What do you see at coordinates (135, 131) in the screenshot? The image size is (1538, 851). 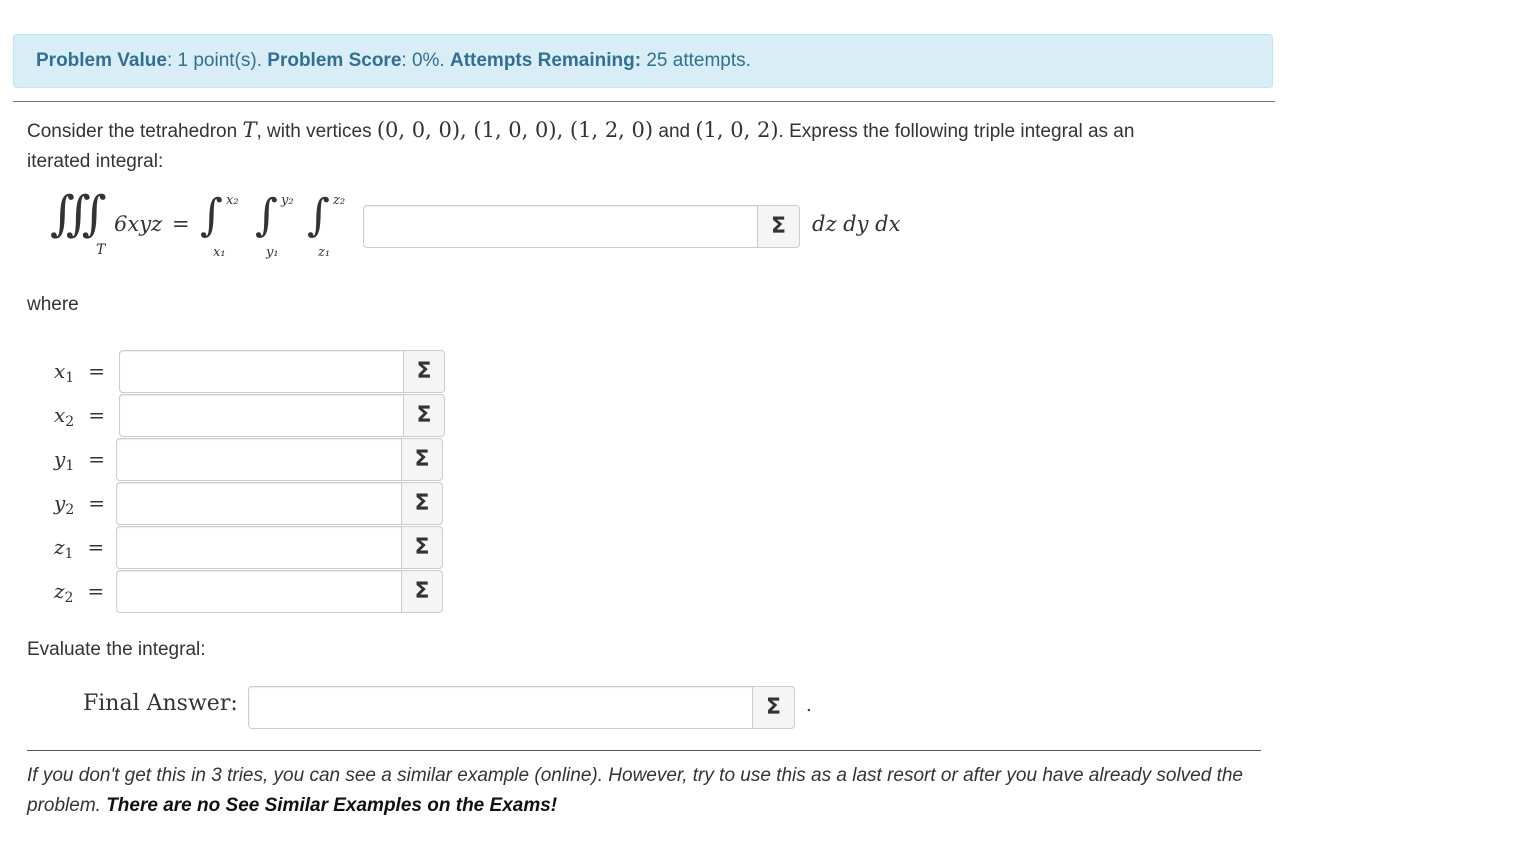 I see `statement-text-1: Consider the tetrahedron` at bounding box center [135, 131].